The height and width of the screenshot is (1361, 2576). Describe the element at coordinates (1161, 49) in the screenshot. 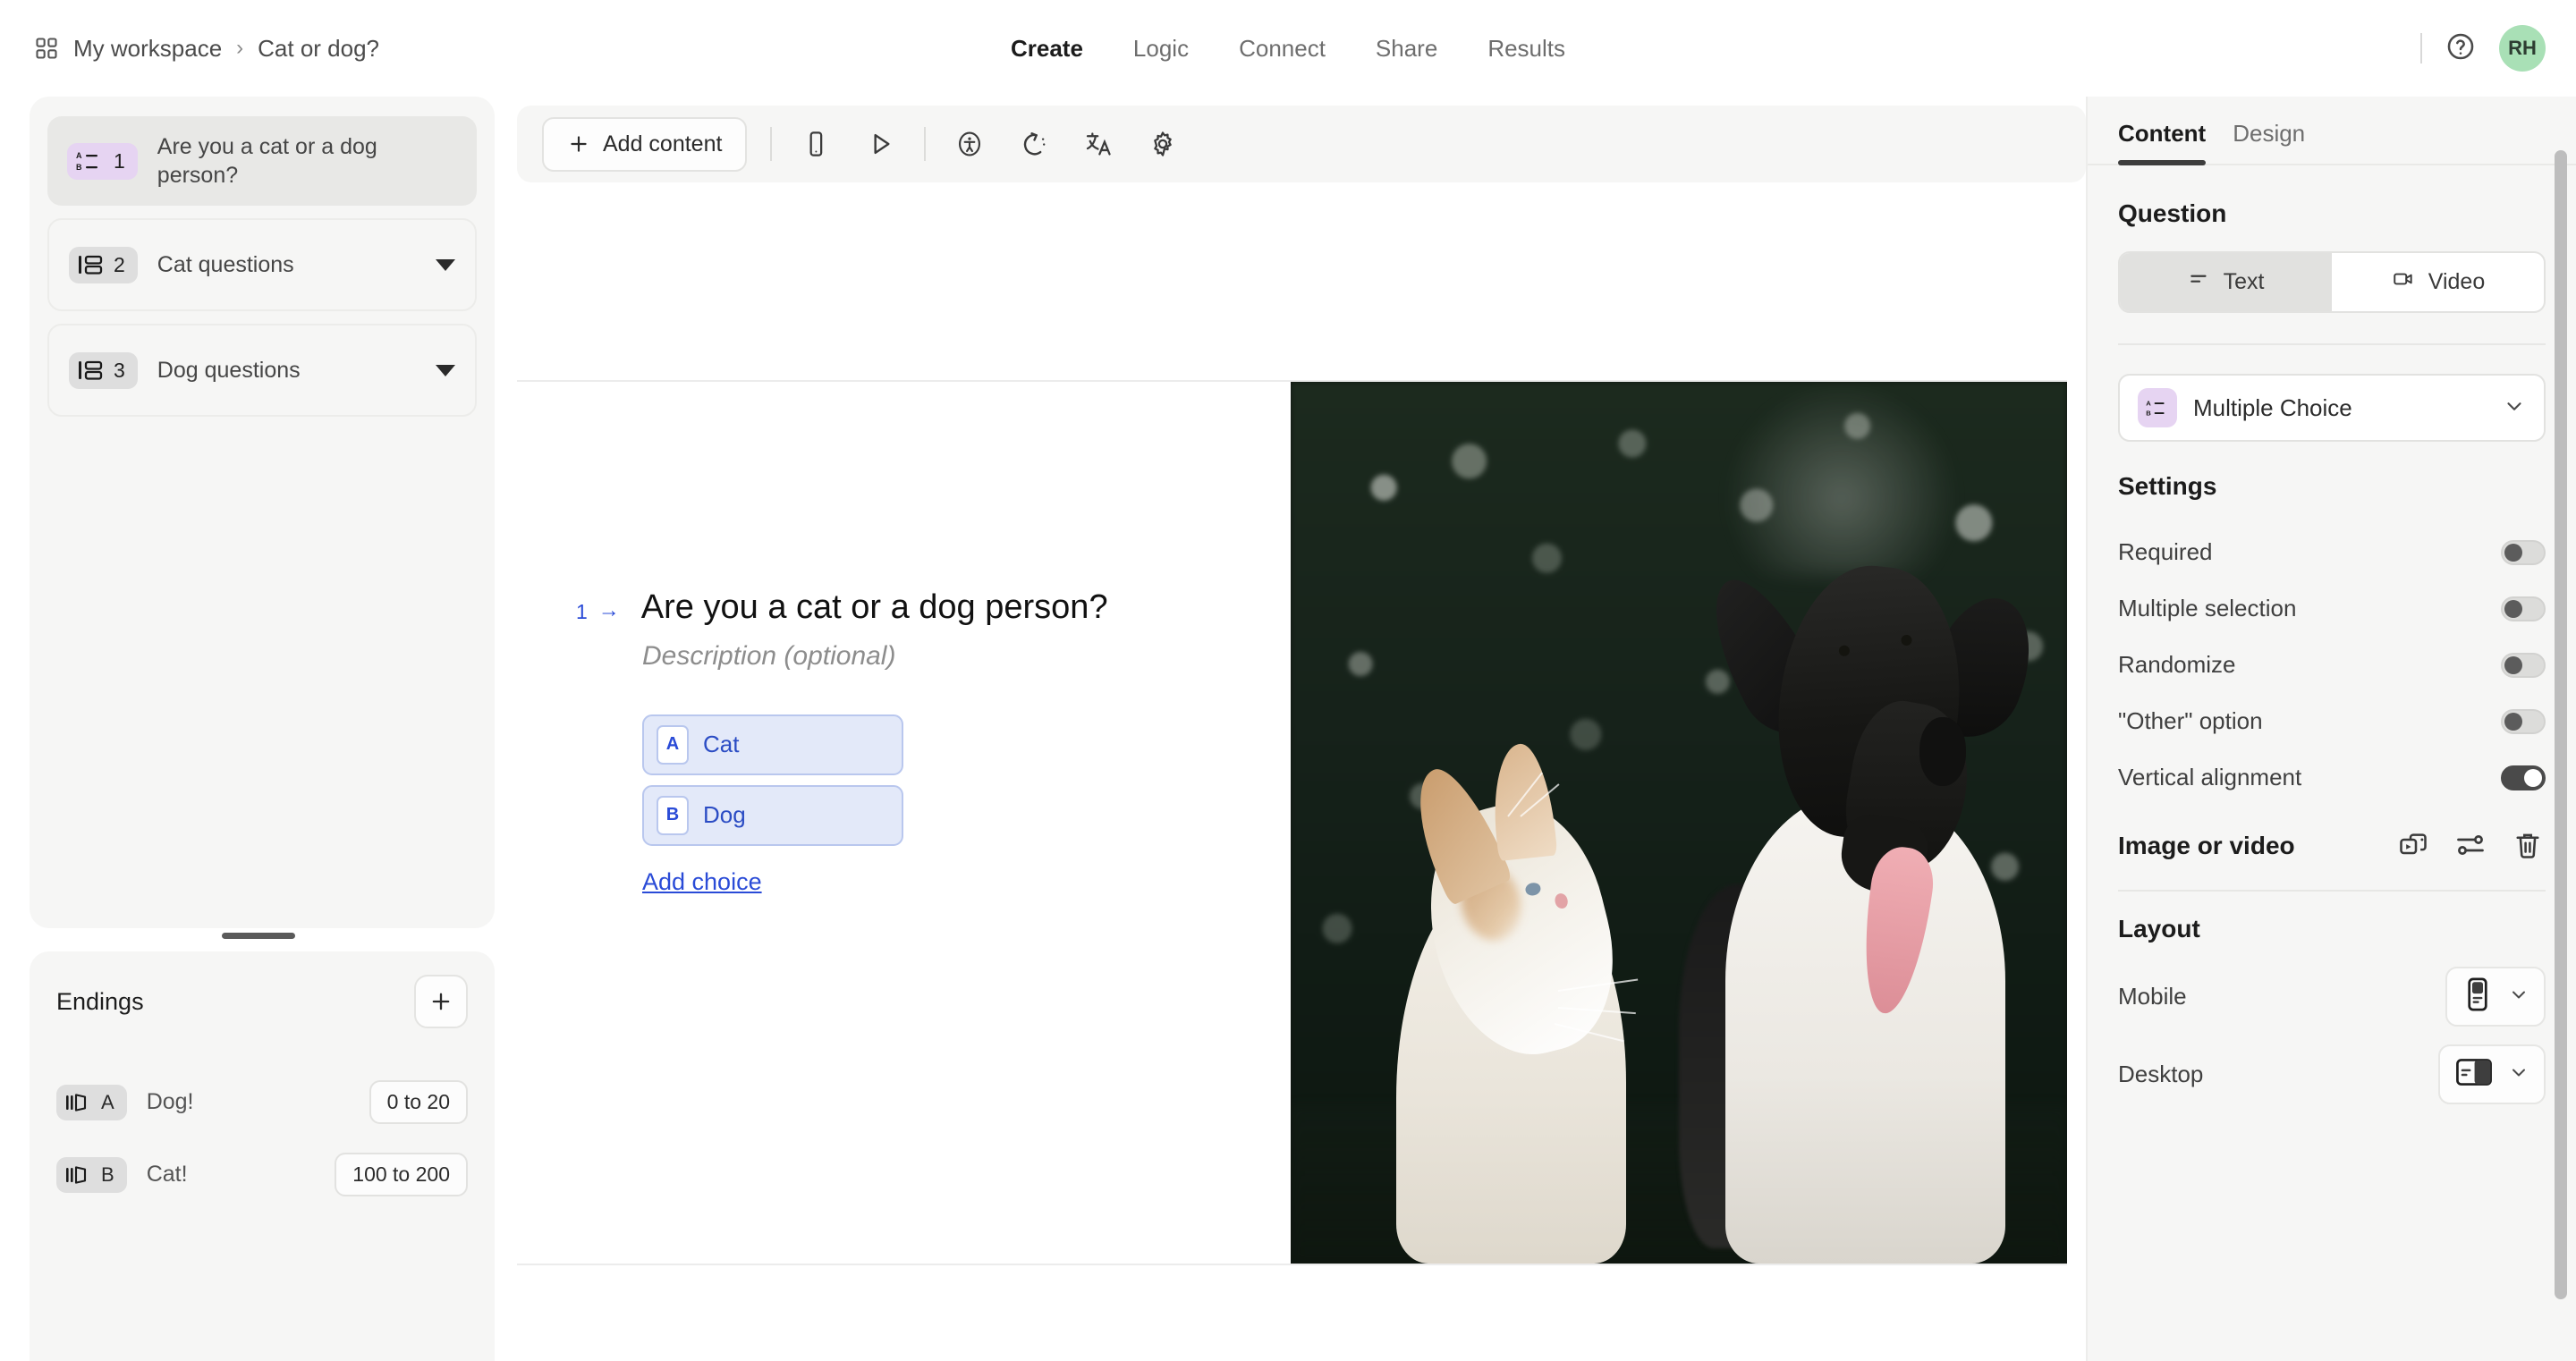

I see `tab-logic: Logic` at that location.